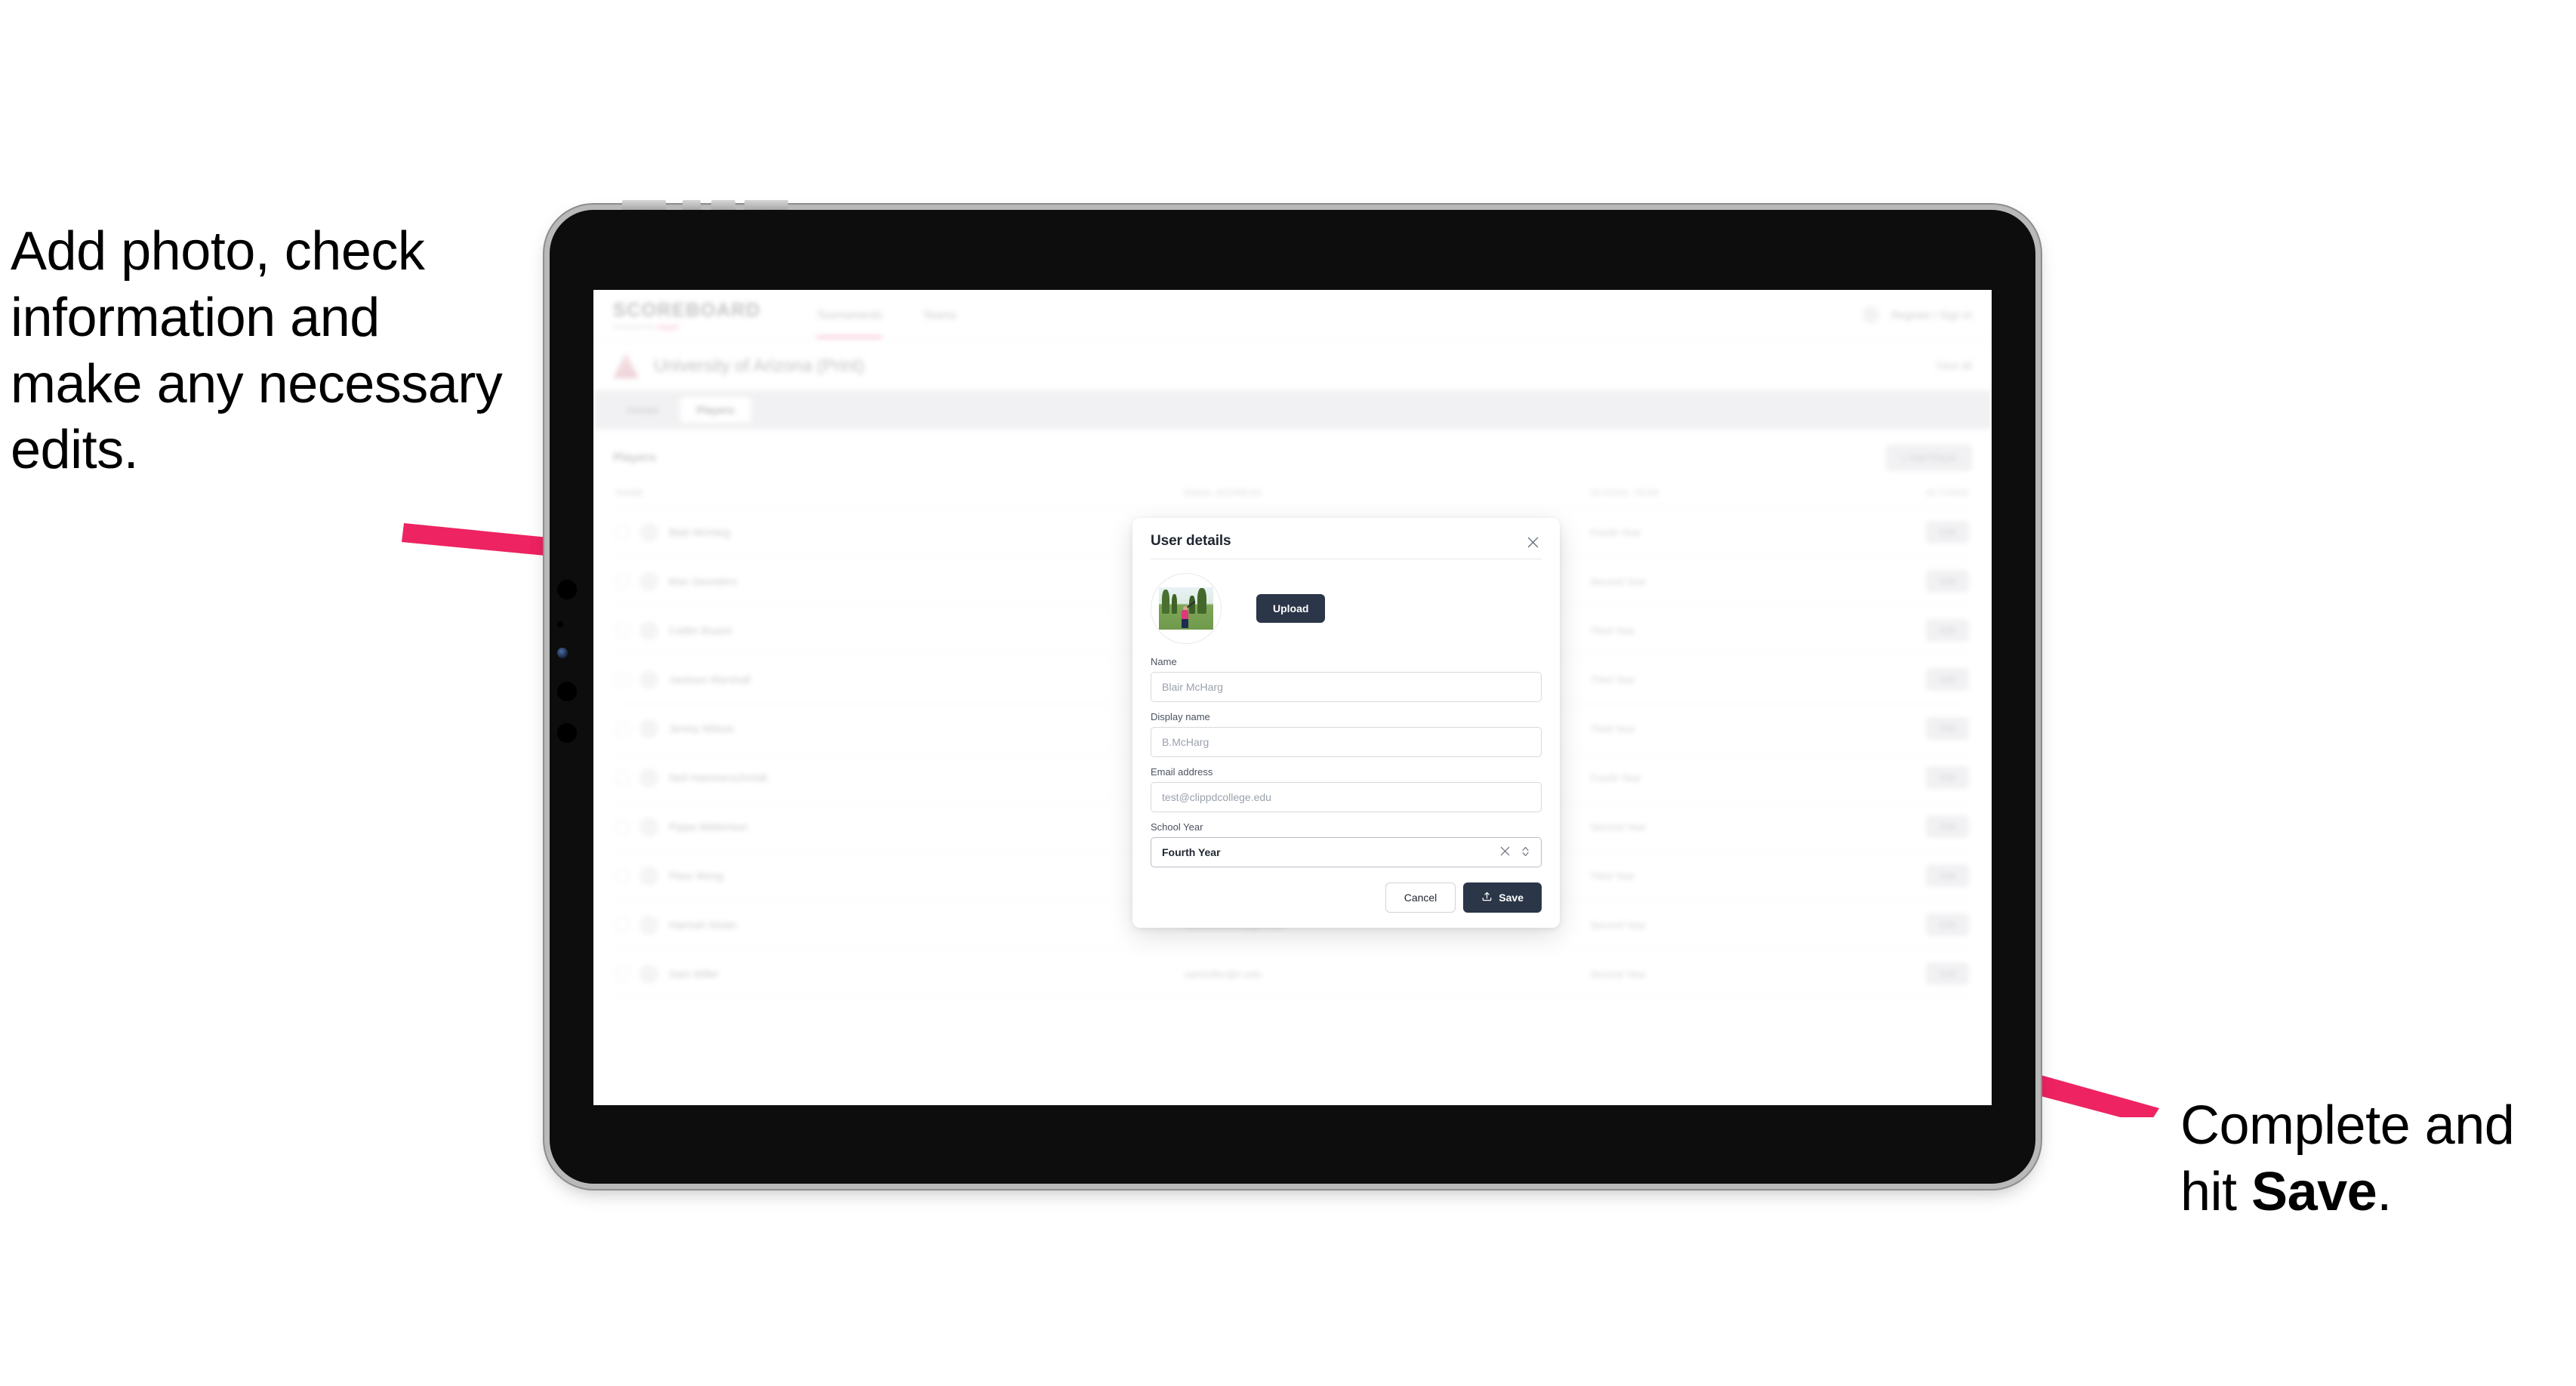 This screenshot has height=1386, width=2576. Describe the element at coordinates (634, 457) in the screenshot. I see `section-title: Players` at that location.